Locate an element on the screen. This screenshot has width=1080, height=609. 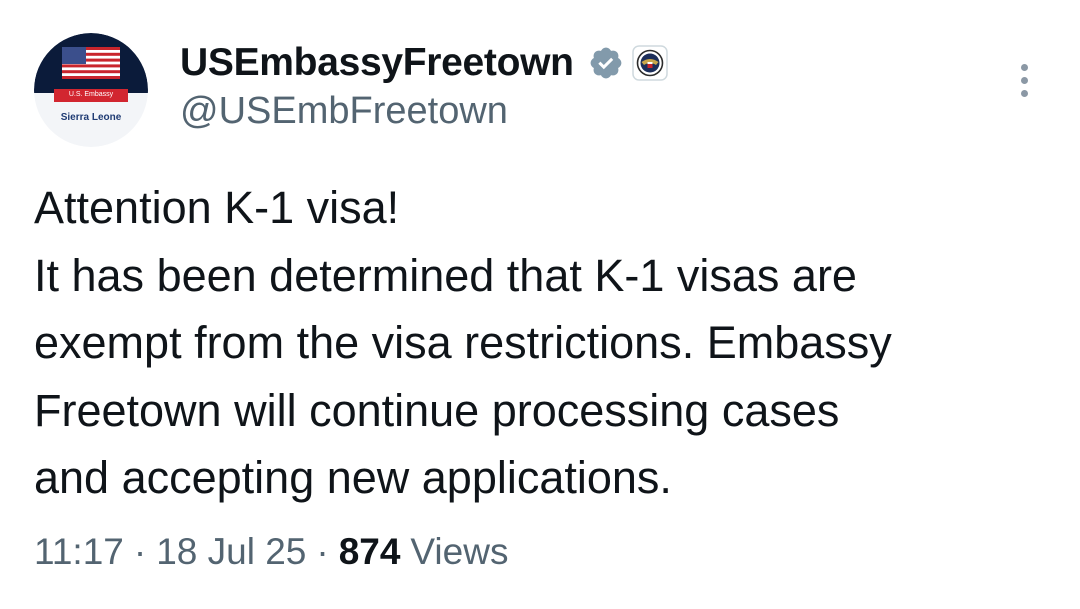
tweet-date: 18 Jul 25 is located at coordinates (231, 552).